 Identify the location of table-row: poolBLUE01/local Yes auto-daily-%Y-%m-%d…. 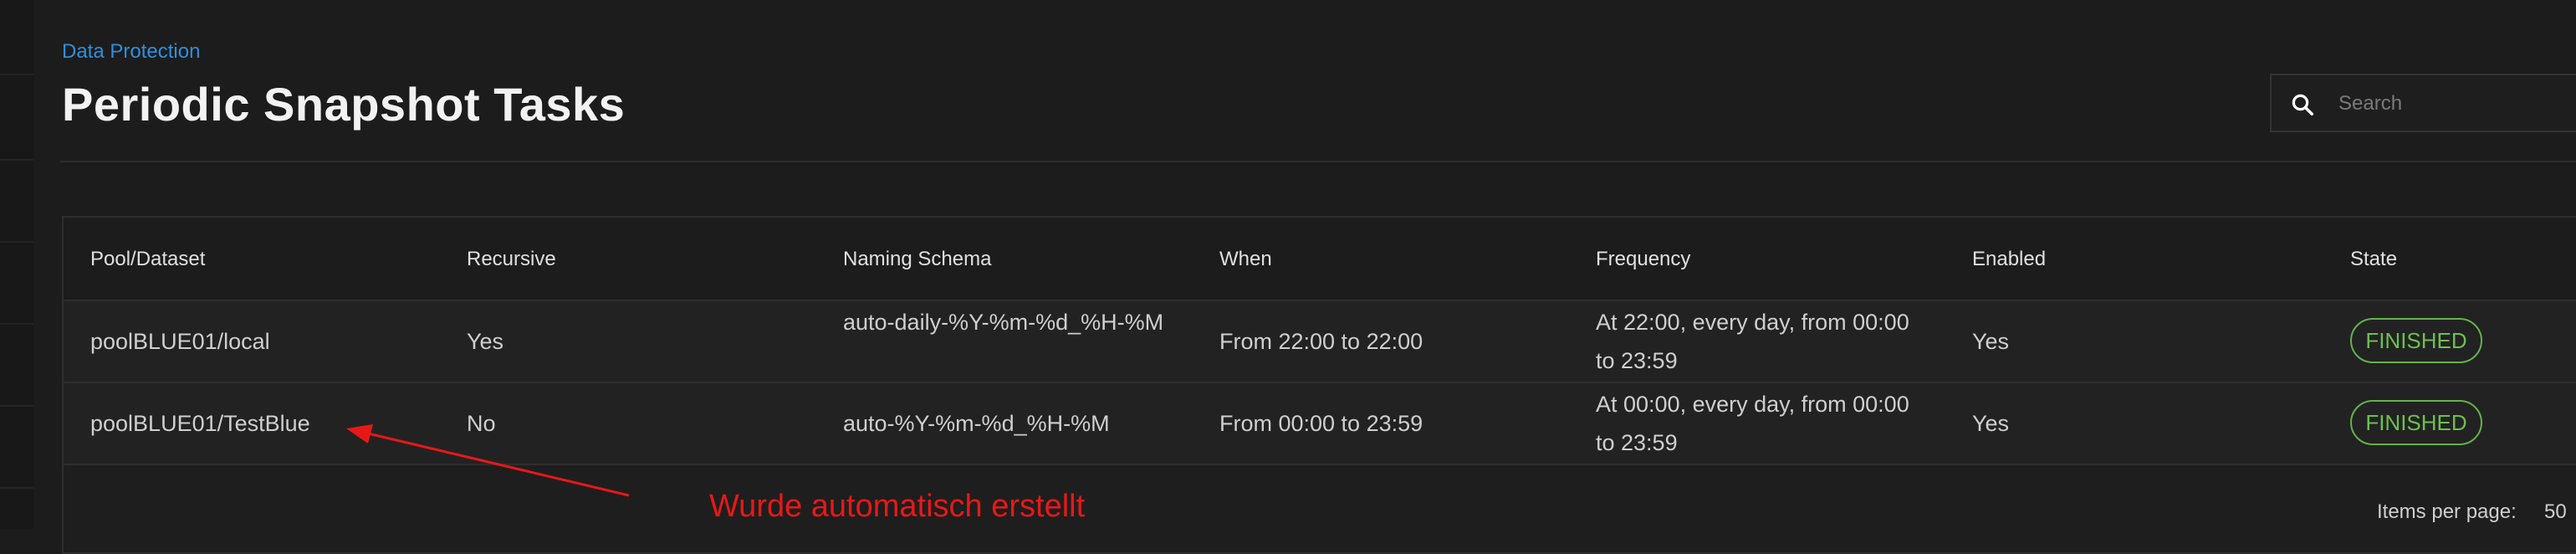
(1320, 342).